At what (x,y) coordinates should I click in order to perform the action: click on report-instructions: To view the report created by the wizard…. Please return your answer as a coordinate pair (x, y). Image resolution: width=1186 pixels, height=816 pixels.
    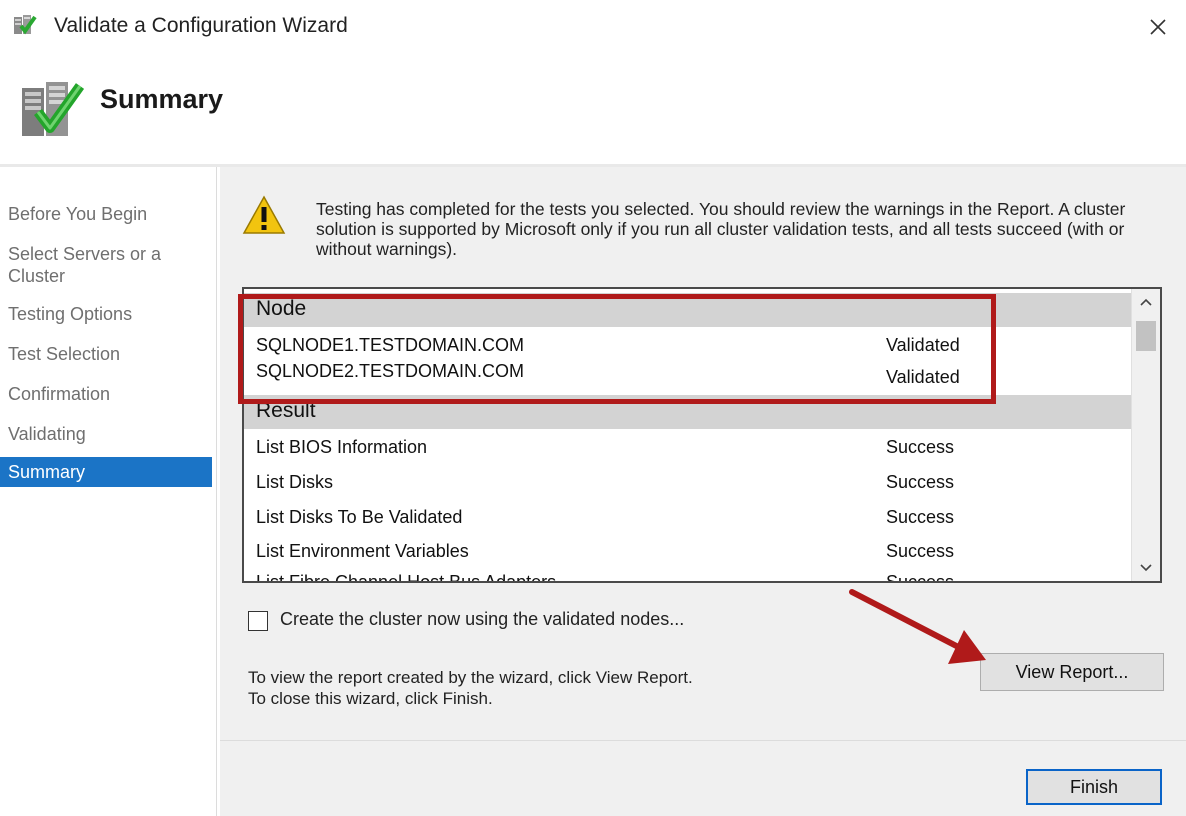
    Looking at the image, I should click on (470, 688).